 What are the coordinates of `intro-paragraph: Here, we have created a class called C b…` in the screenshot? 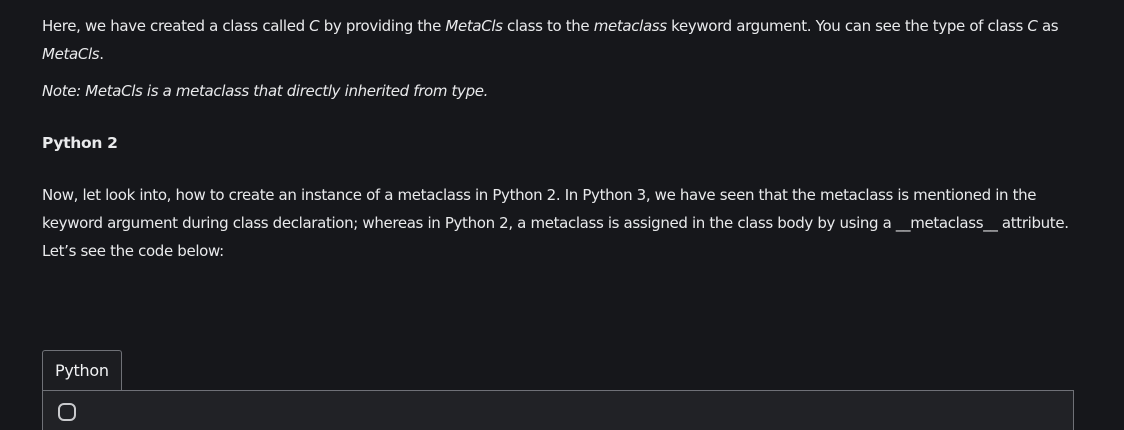 It's located at (562, 40).